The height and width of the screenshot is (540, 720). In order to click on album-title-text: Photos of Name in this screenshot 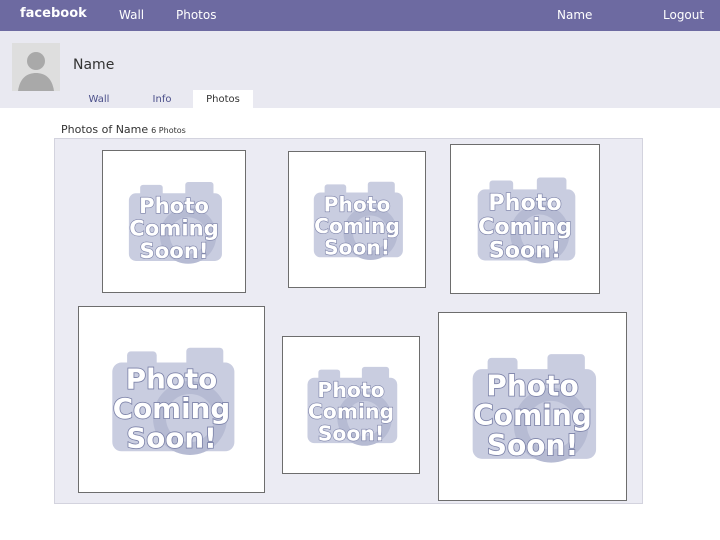, I will do `click(105, 129)`.